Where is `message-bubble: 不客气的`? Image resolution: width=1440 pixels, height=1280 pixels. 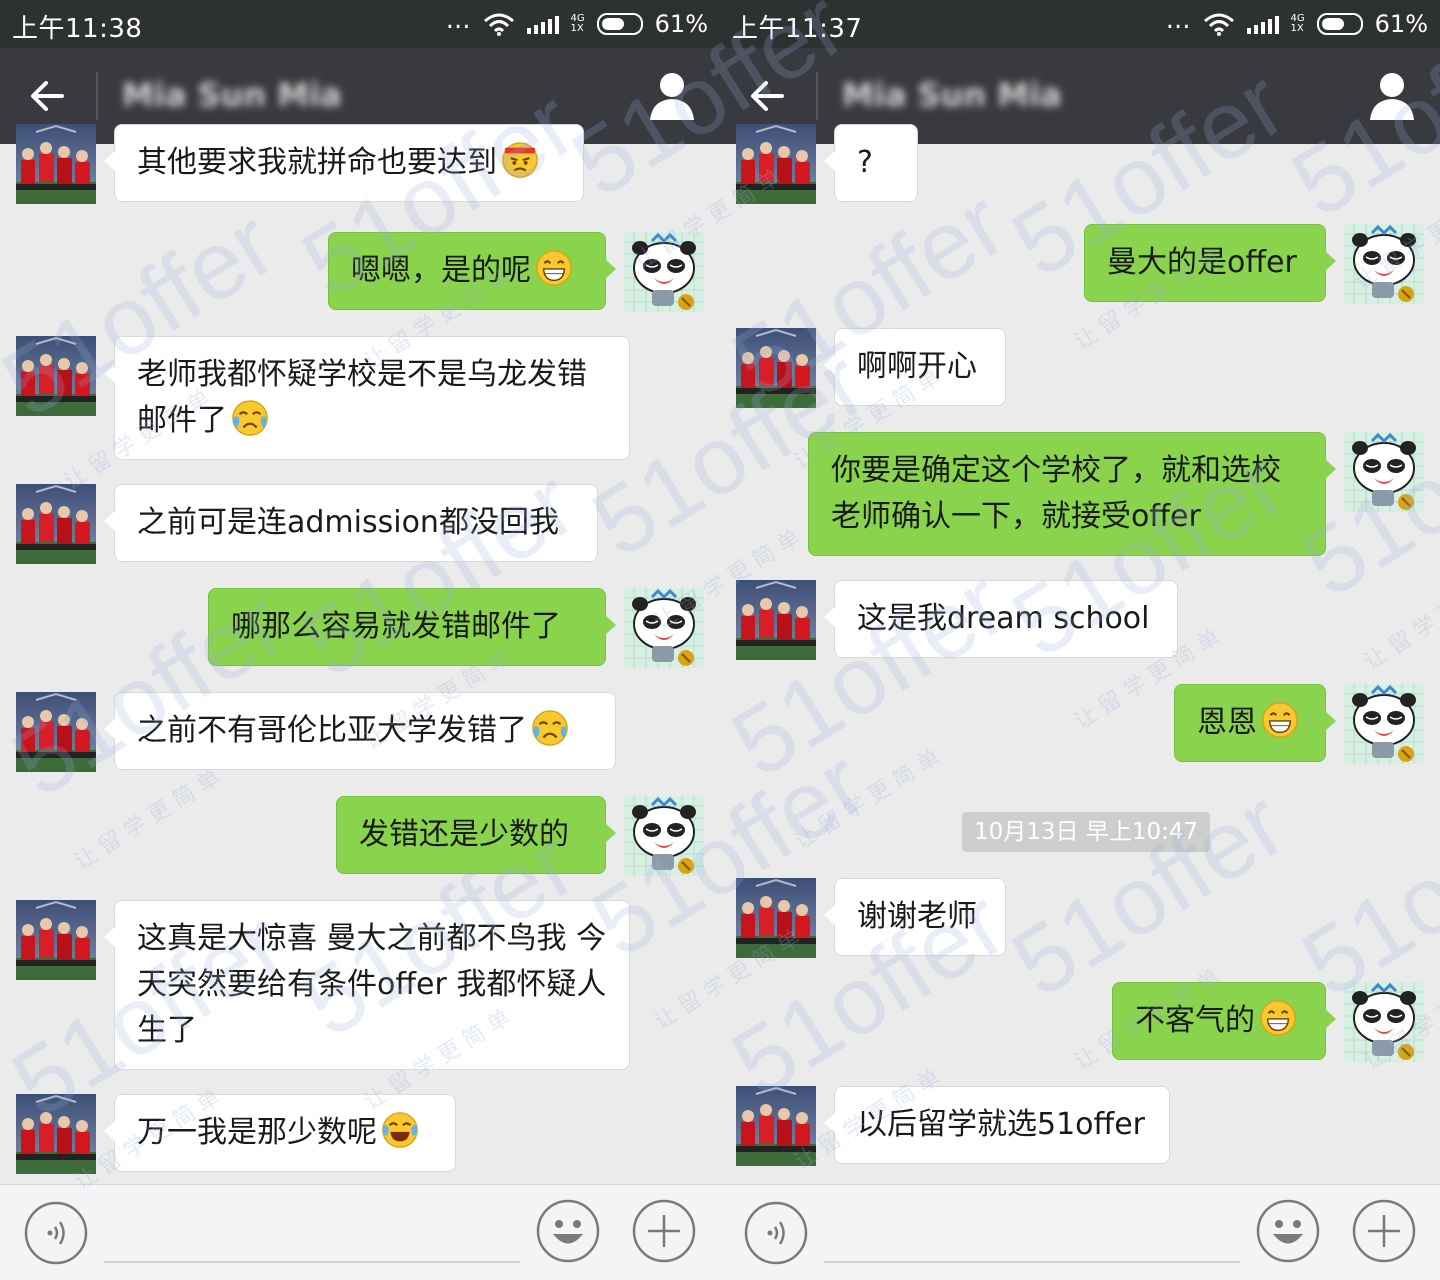
message-bubble: 不客气的 is located at coordinates (1224, 1021).